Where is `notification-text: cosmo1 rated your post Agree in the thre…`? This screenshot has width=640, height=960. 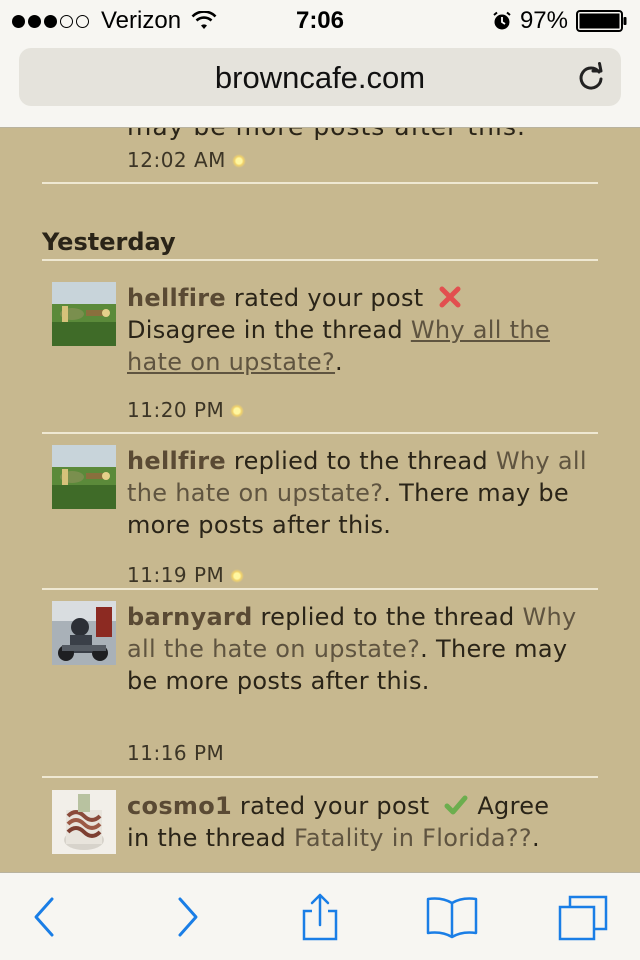 notification-text: cosmo1 rated your post Agree in the thre… is located at coordinates (364, 822).